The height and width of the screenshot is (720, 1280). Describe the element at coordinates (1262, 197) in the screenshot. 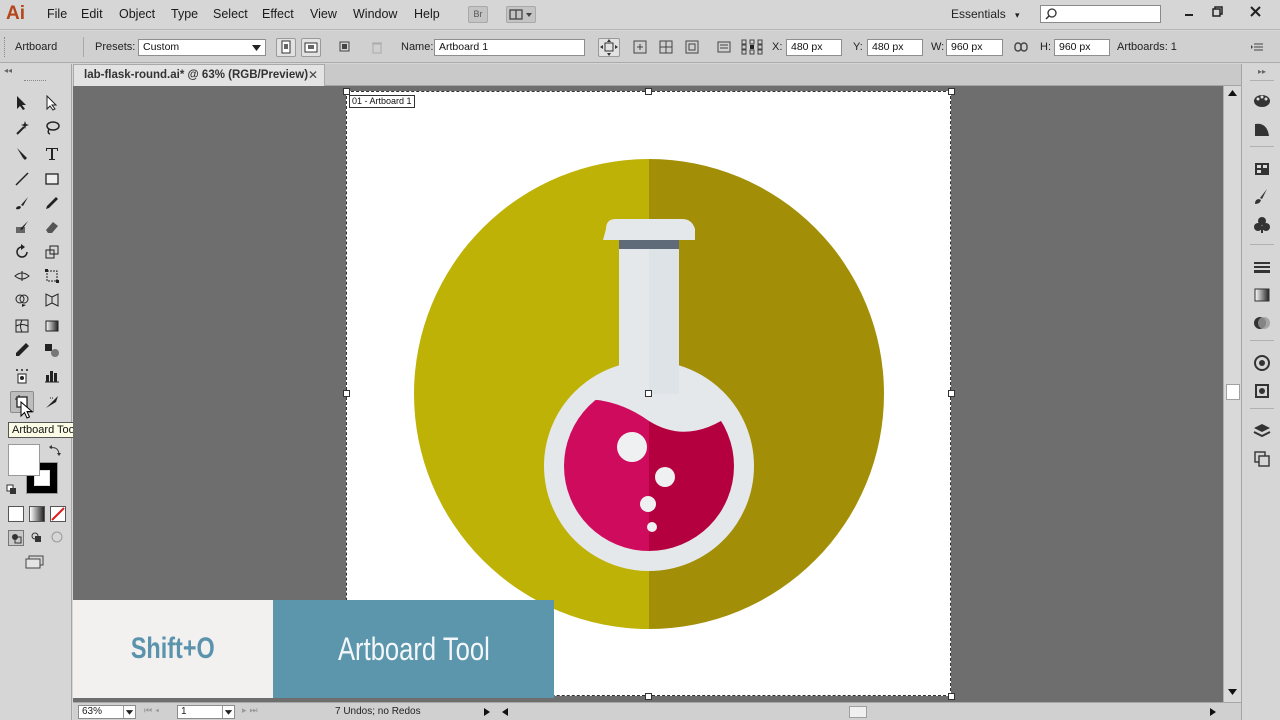

I see `brushes-panel-icon` at that location.